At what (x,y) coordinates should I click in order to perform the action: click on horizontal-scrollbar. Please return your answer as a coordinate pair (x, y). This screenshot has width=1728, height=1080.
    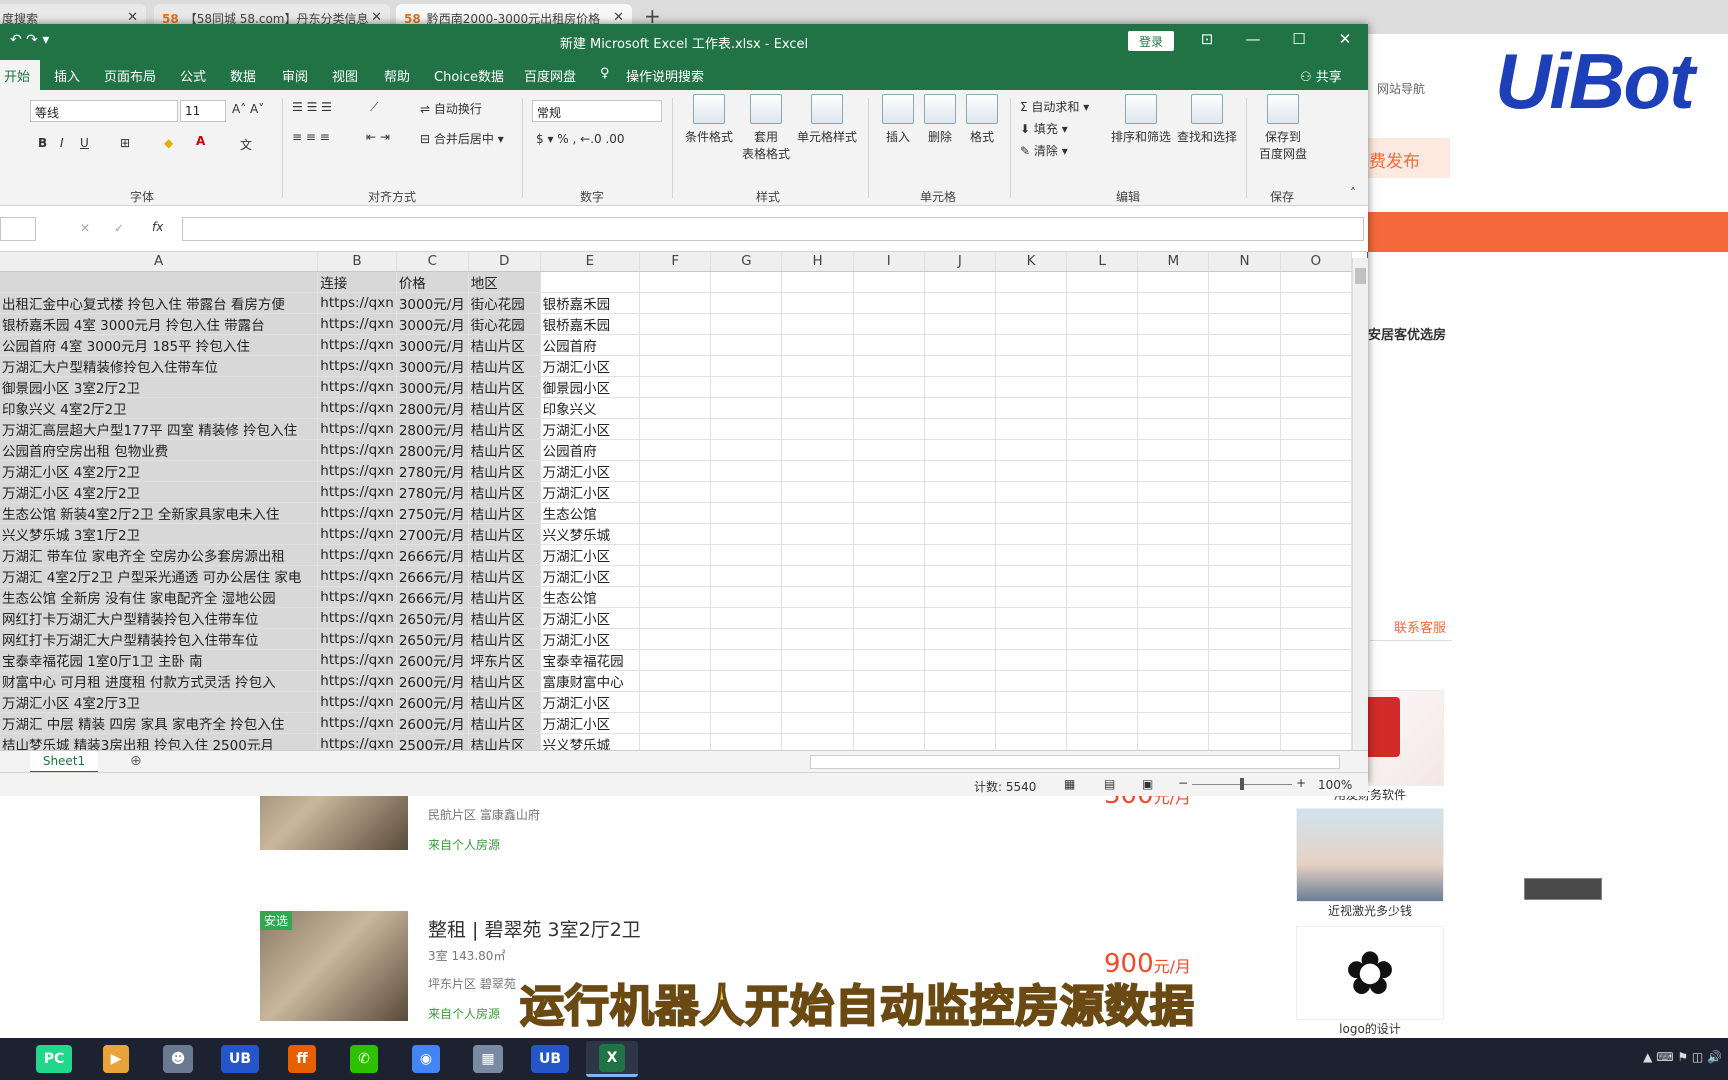
    Looking at the image, I should click on (1075, 762).